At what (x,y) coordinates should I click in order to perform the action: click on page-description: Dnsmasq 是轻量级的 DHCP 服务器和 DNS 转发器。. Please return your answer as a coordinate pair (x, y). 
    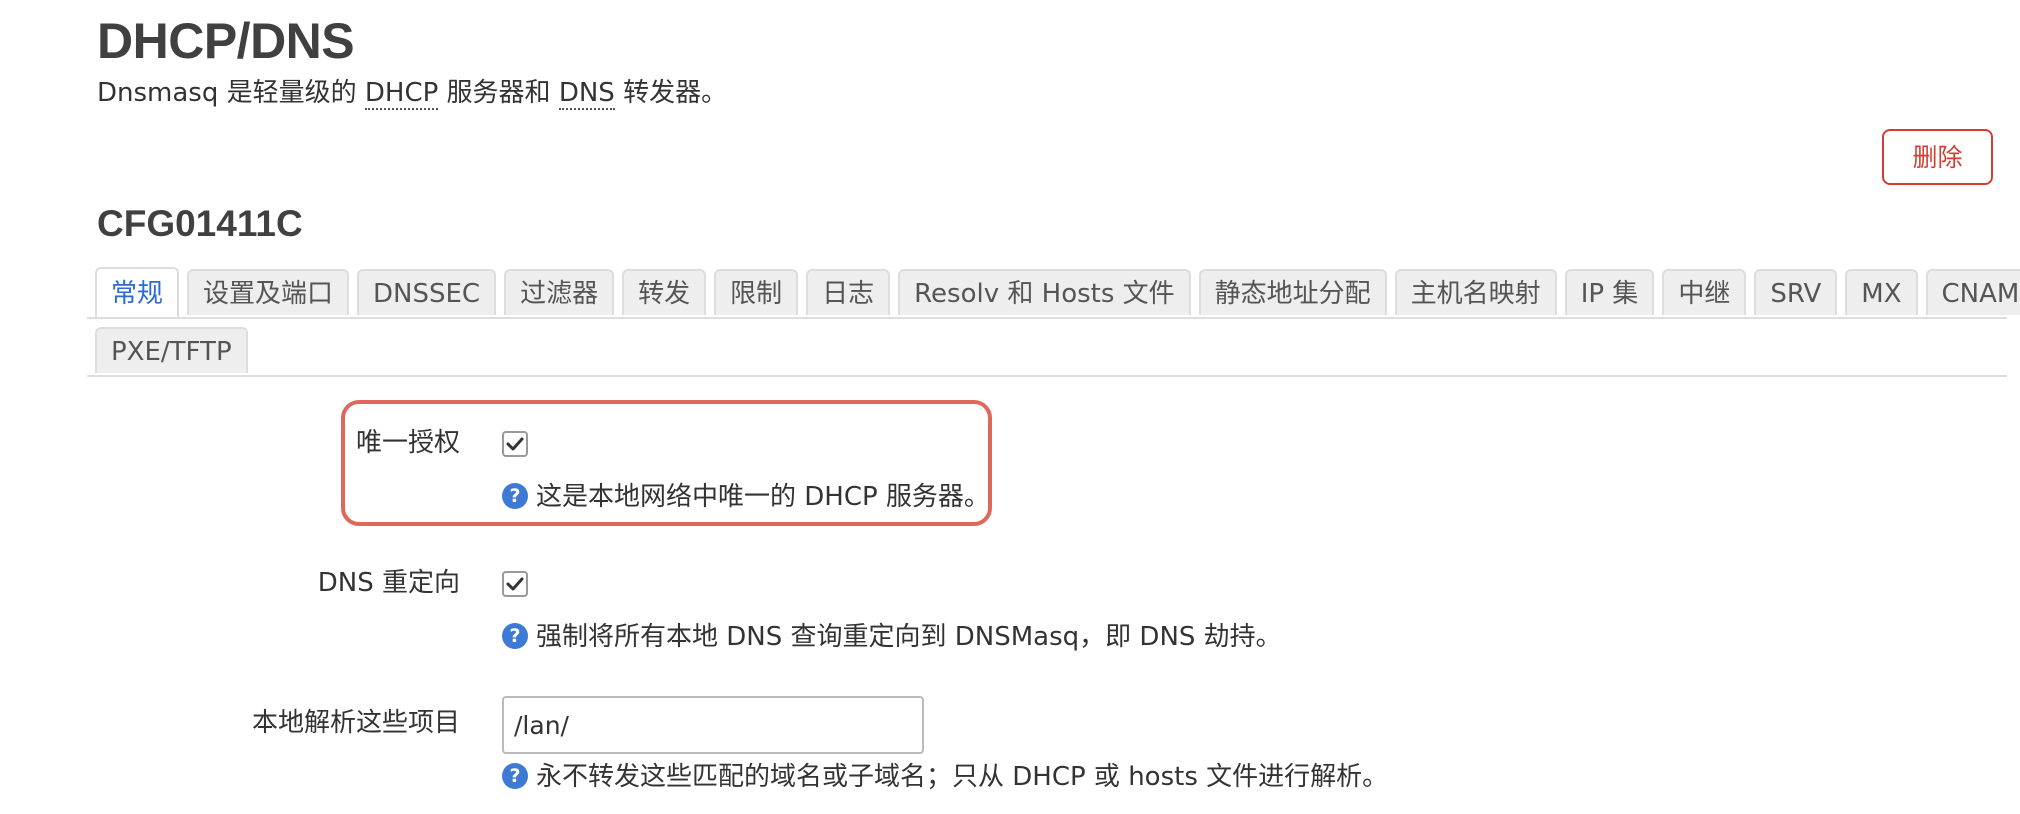
    Looking at the image, I should click on (412, 93).